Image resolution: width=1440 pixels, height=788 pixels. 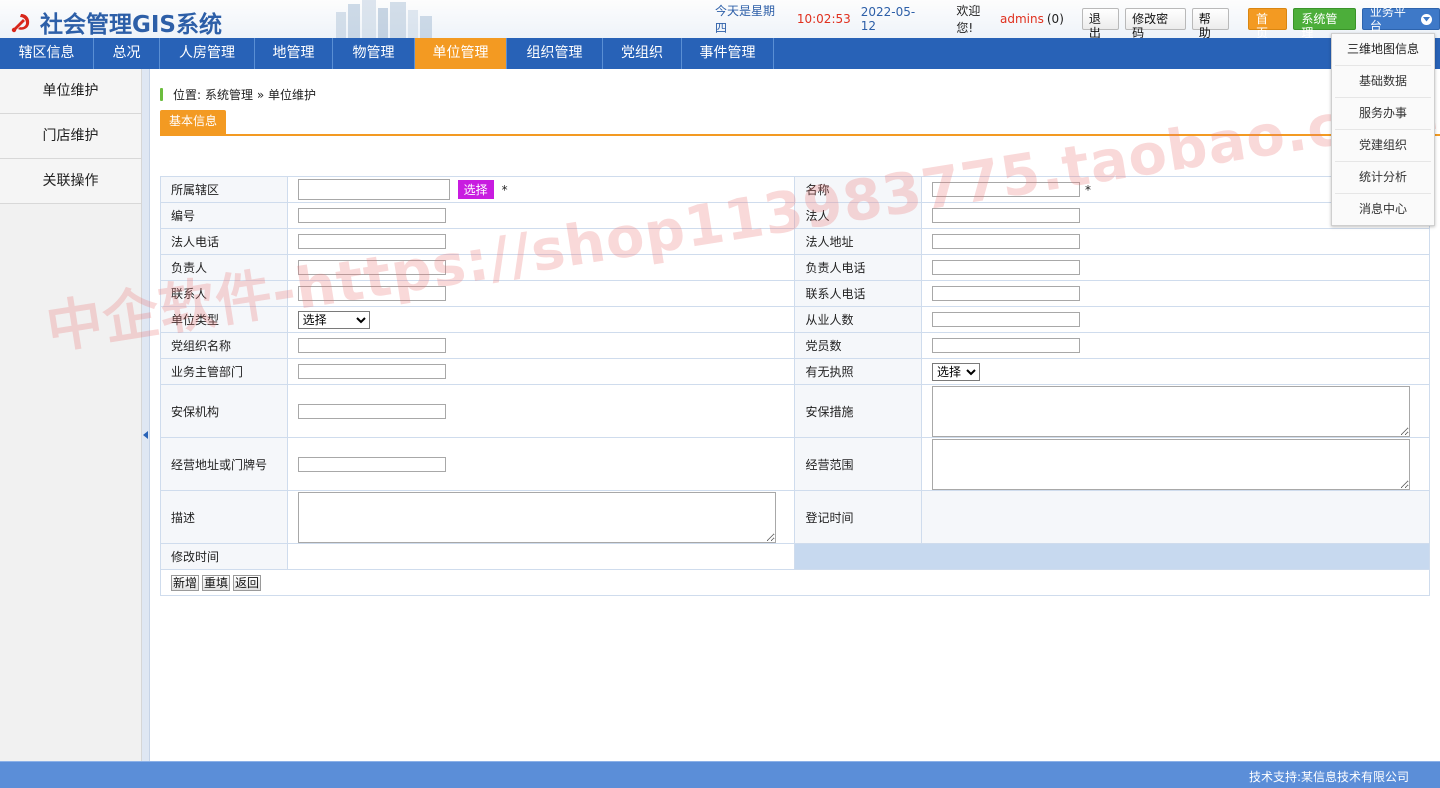 What do you see at coordinates (858, 345) in the screenshot?
I see `party-members-label: 党员数` at bounding box center [858, 345].